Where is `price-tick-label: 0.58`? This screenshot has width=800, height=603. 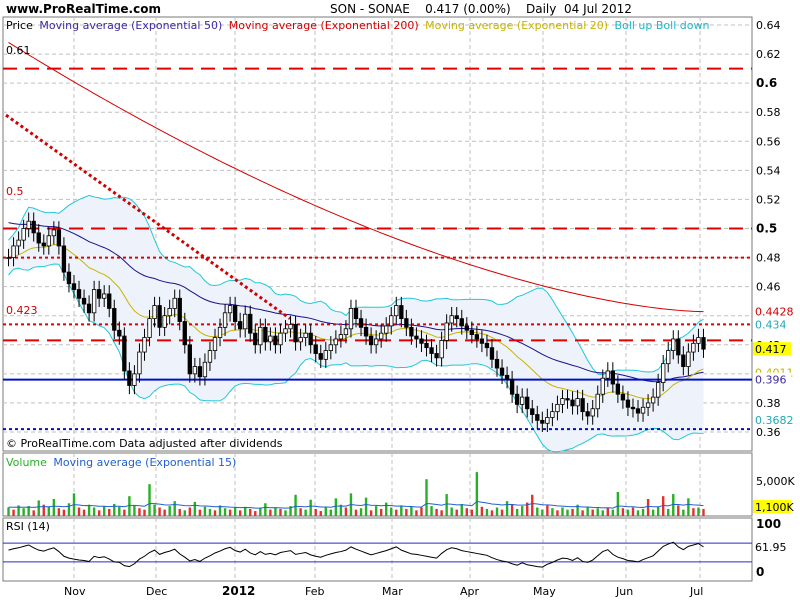 price-tick-label: 0.58 is located at coordinates (768, 112).